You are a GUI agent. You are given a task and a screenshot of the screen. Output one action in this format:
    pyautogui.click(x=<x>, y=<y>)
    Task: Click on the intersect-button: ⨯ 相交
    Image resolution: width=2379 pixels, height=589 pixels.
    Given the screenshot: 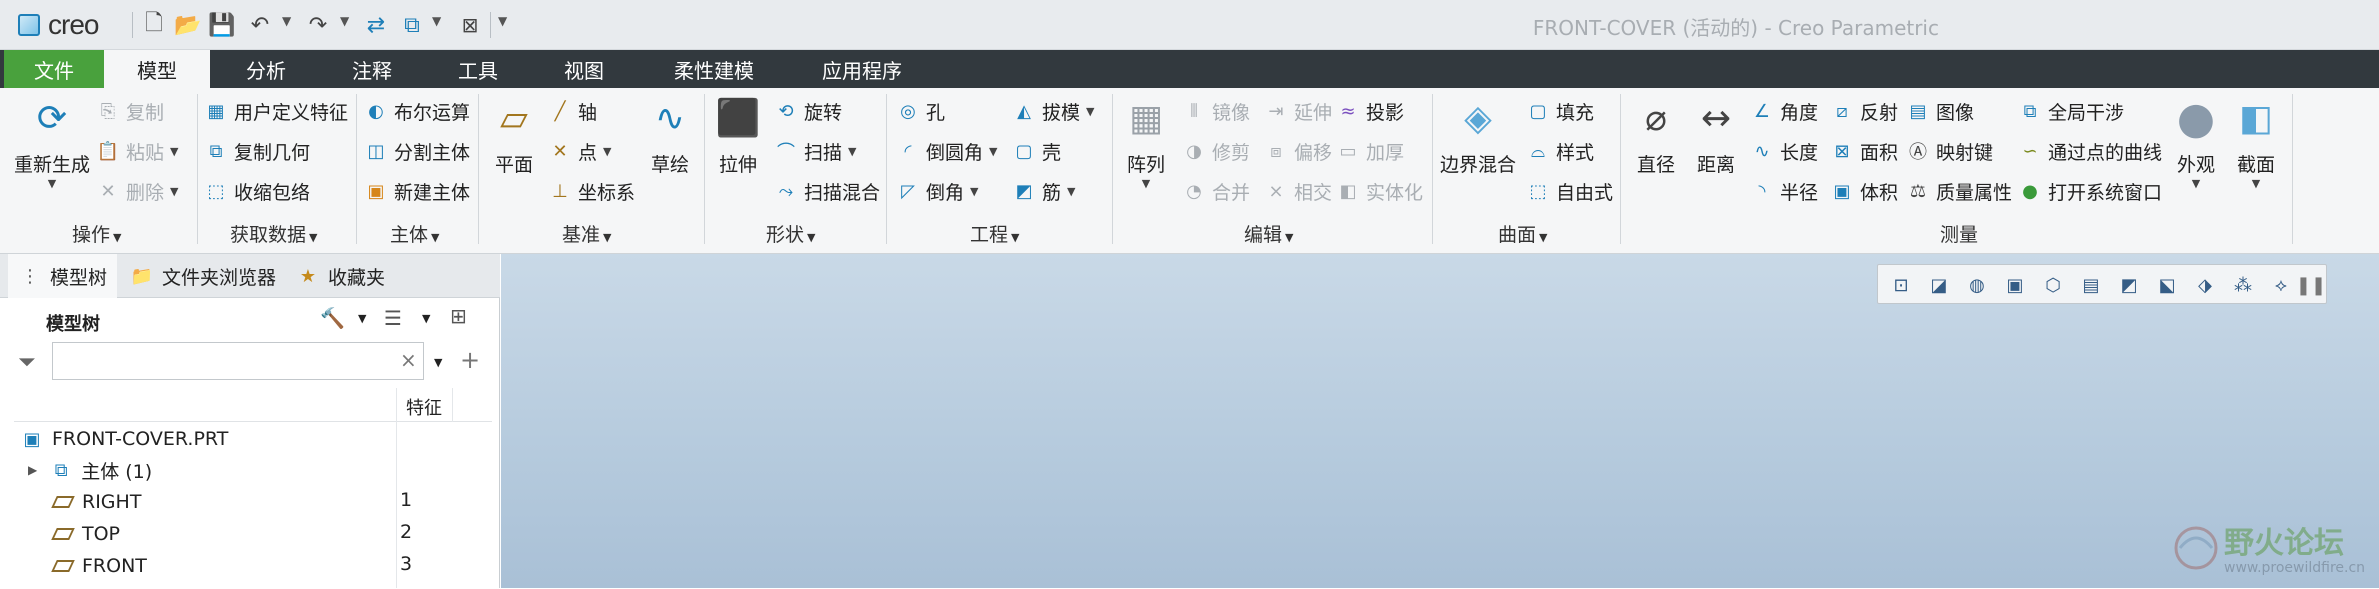 What is the action you would take?
    pyautogui.click(x=1298, y=191)
    